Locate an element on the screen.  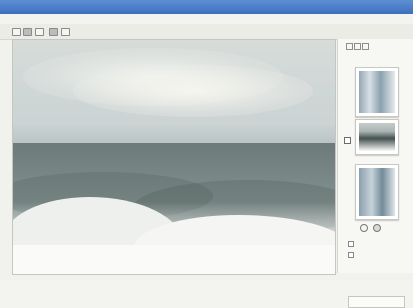
next-icon is located at coordinates (377, 228).